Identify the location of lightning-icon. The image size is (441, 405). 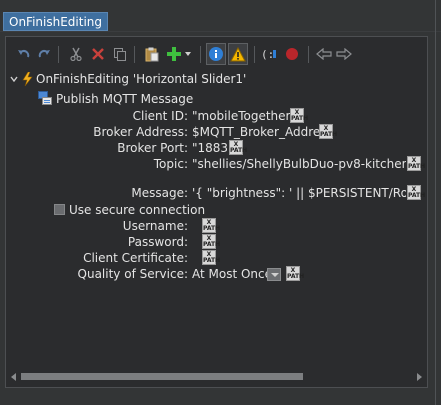
(27, 79).